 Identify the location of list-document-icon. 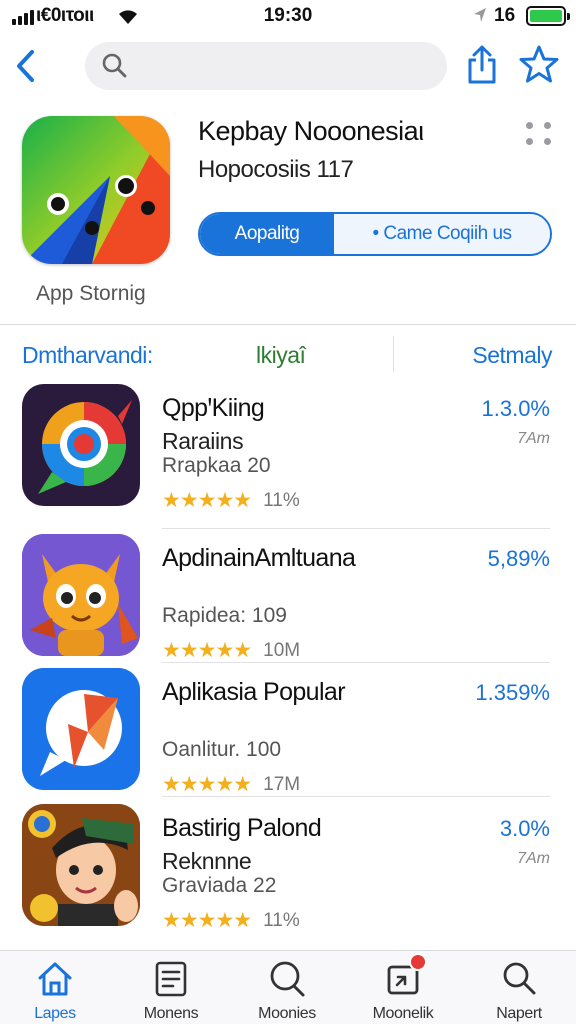
(171, 979).